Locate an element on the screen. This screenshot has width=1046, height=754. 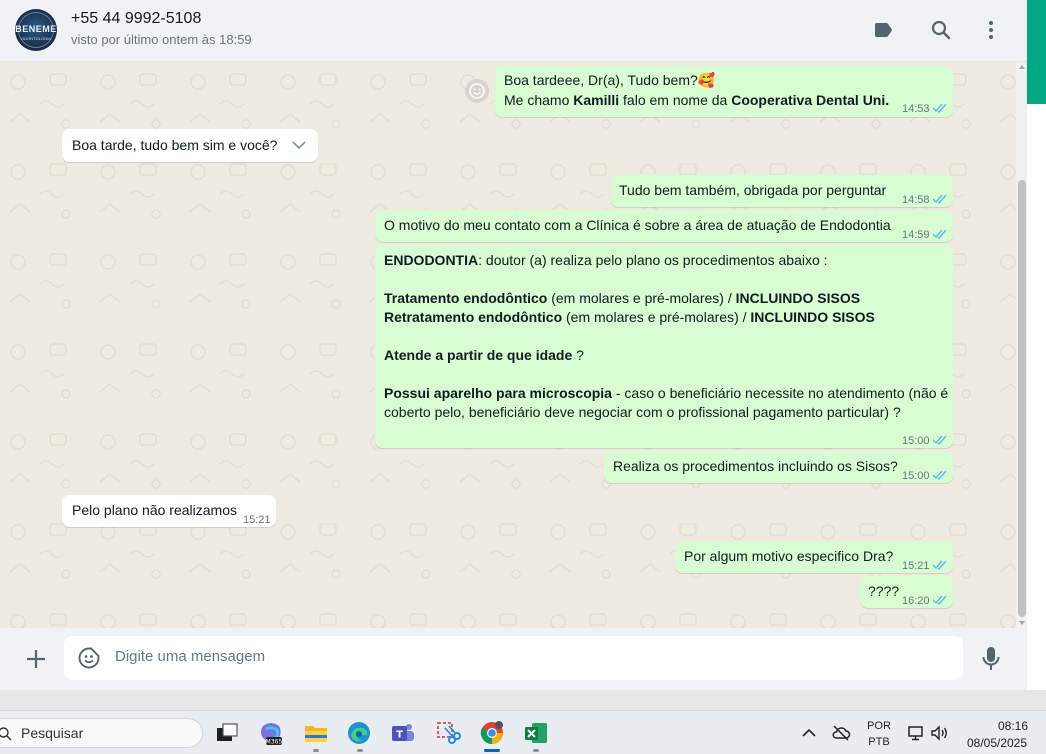
microsoft-365-icon: M365 is located at coordinates (271, 733).